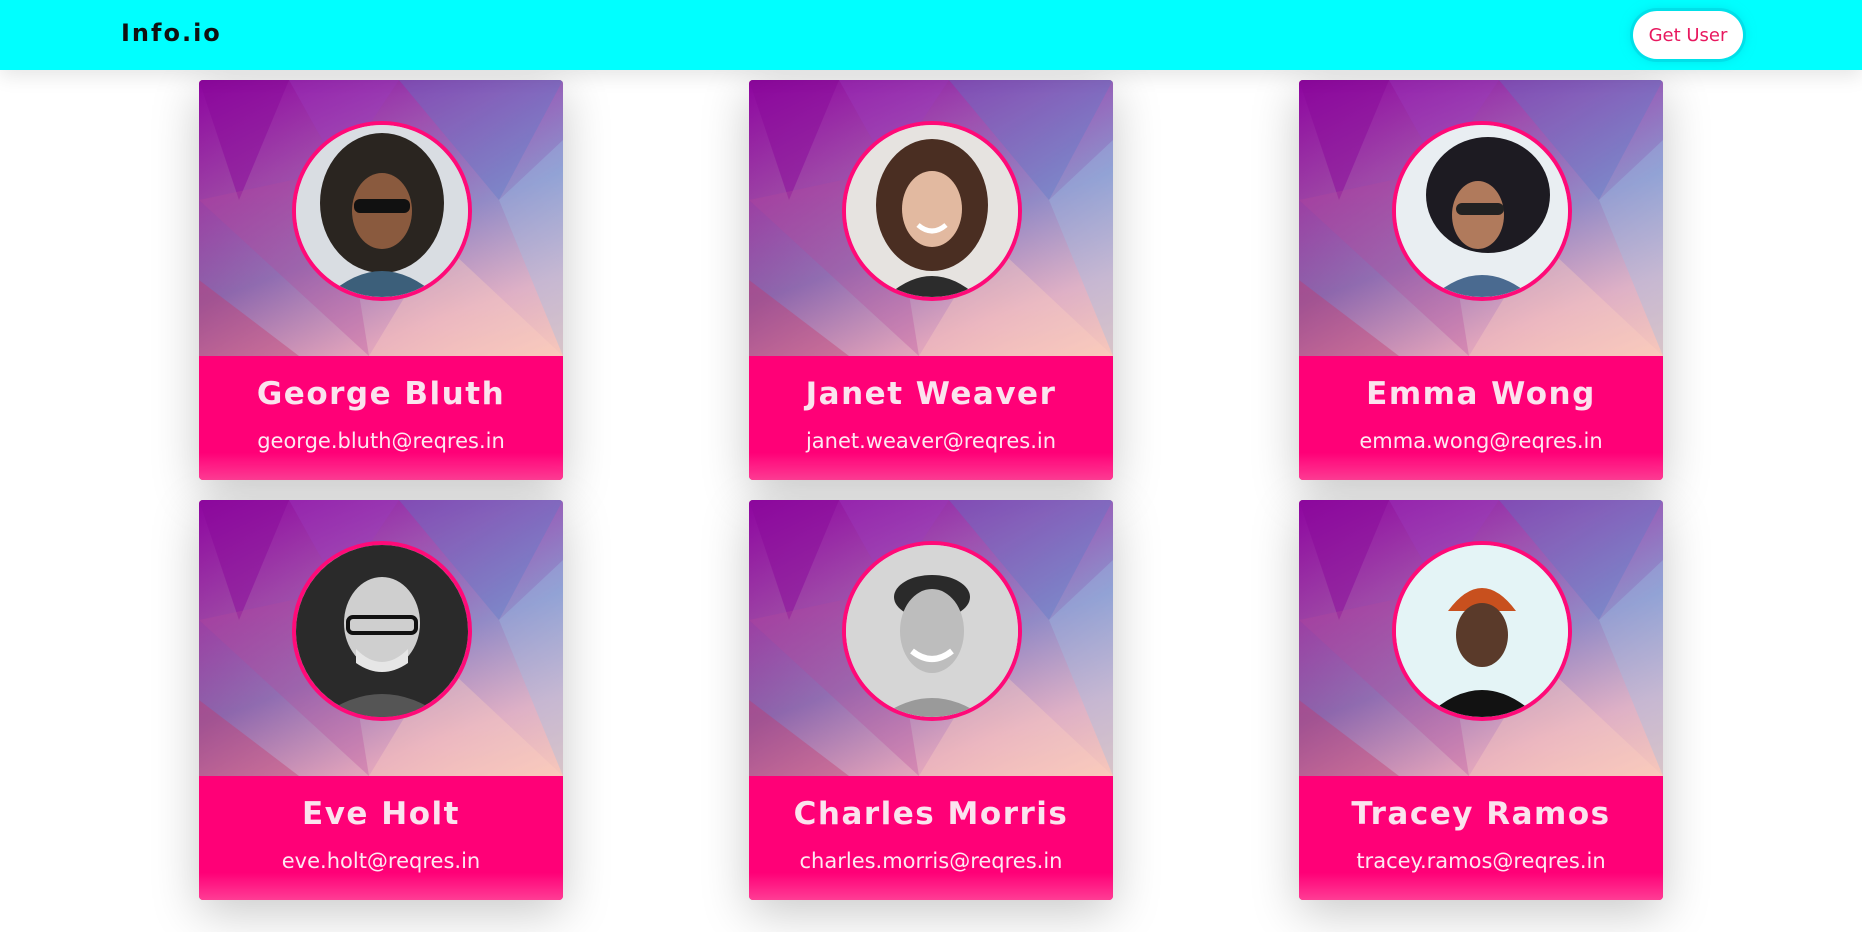 Image resolution: width=1862 pixels, height=932 pixels. I want to click on user-name: Charles Morris, so click(931, 814).